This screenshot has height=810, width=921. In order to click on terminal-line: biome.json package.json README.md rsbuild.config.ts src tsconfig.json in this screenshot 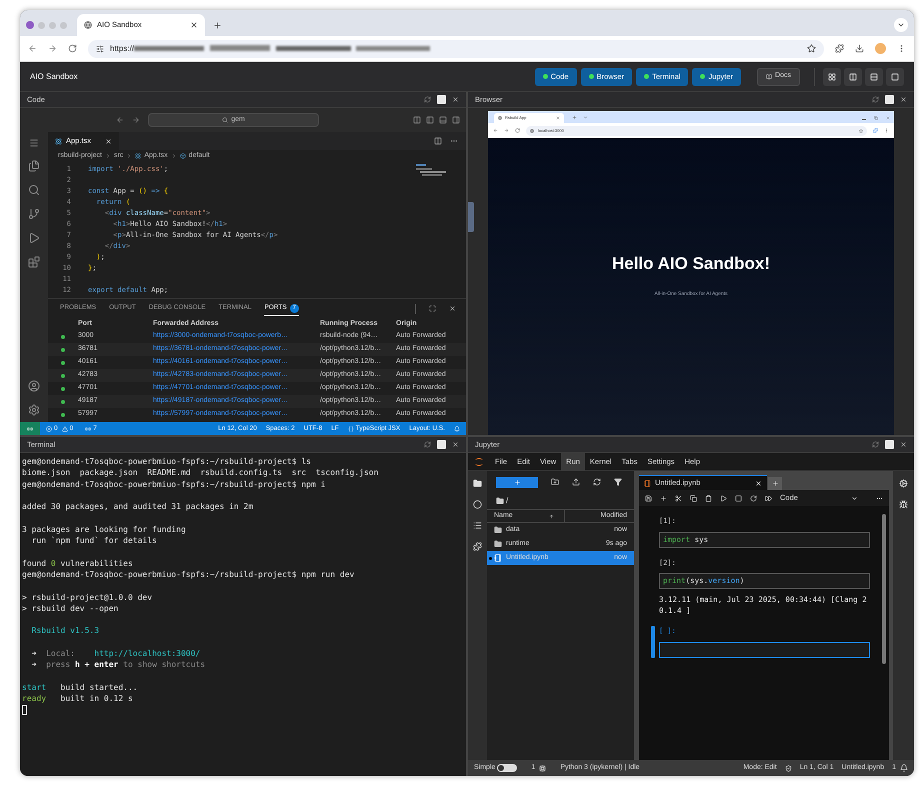, I will do `click(200, 473)`.